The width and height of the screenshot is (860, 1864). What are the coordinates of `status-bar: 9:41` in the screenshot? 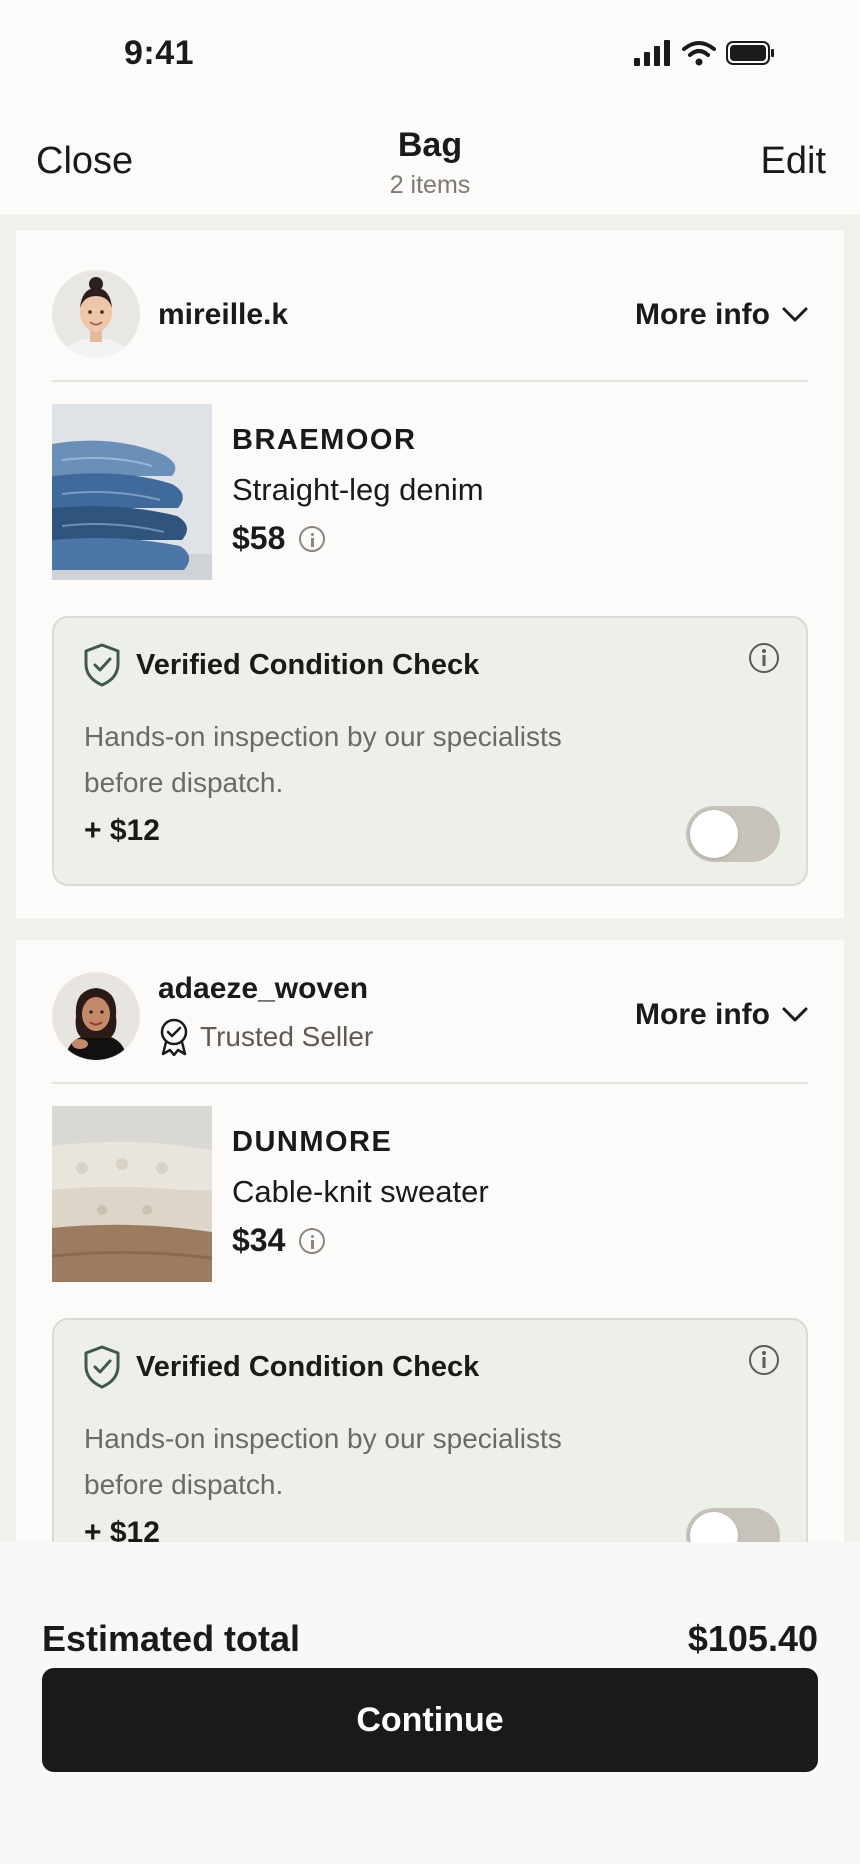 It's located at (430, 55).